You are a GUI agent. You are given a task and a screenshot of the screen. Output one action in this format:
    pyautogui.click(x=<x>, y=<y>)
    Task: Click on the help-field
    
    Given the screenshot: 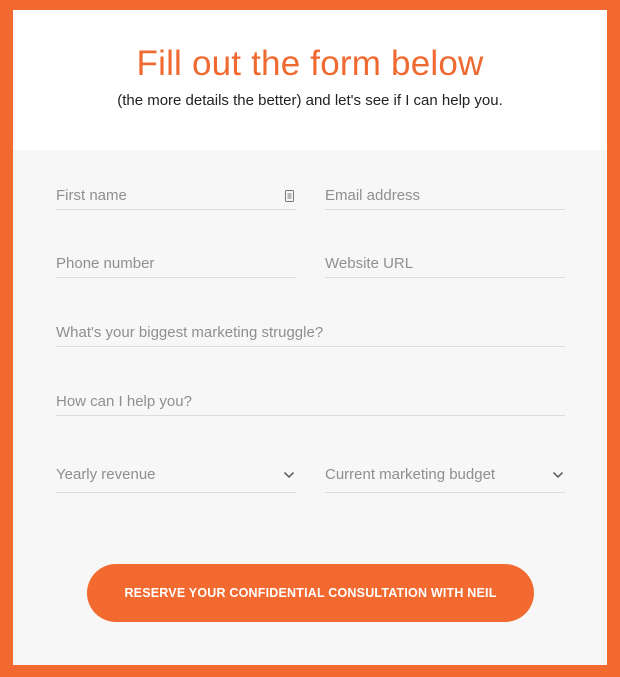 What is the action you would take?
    pyautogui.click(x=310, y=402)
    